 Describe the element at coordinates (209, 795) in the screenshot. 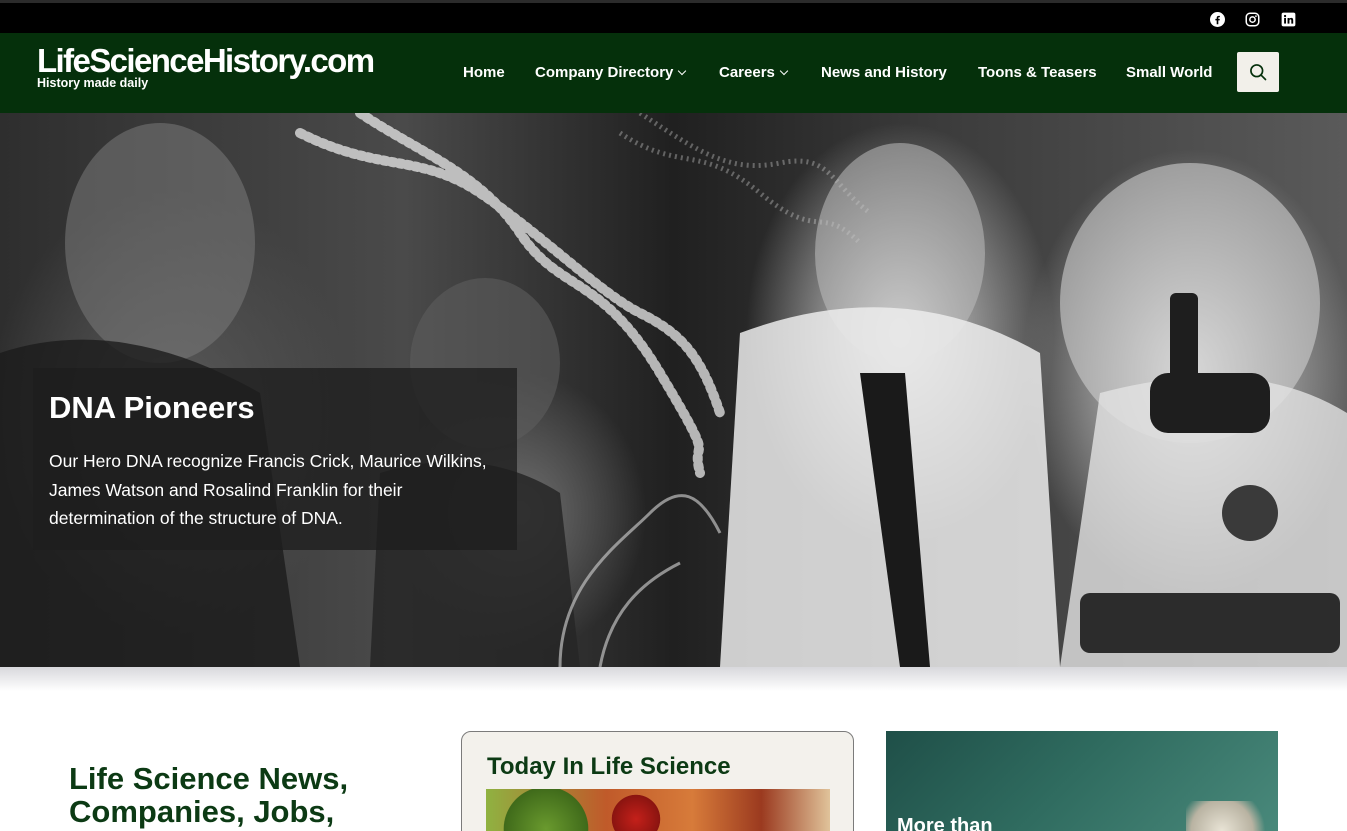

I see `section-heading: Life Science News, Companies, Jobs,` at that location.